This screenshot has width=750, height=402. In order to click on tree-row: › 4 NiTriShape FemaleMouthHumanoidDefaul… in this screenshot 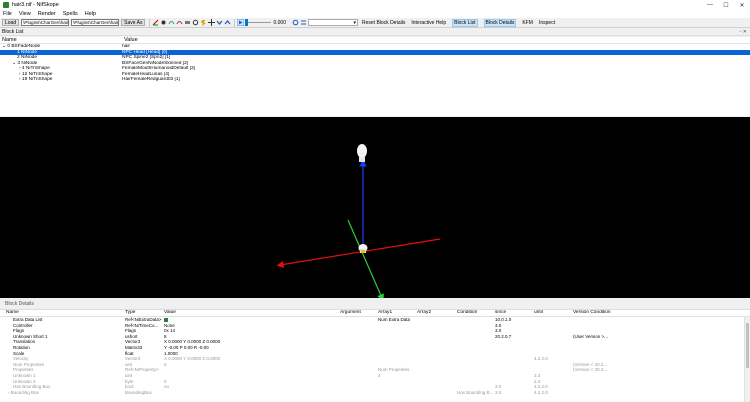, I will do `click(375, 69)`.